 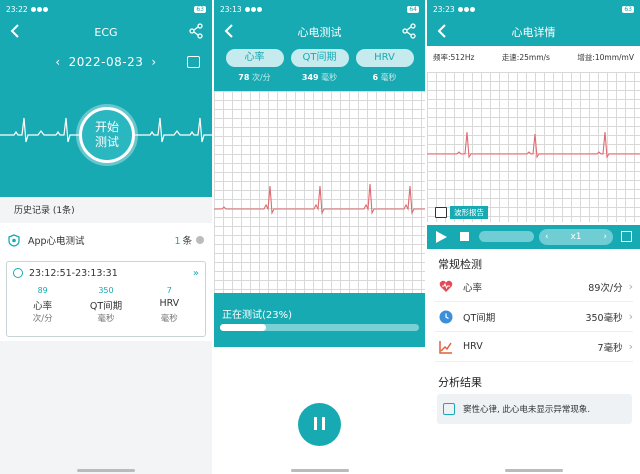 I want to click on recording-params: 频率:512Hz 走速:25mm/s 增益:10mm/mV, so click(x=533, y=57).